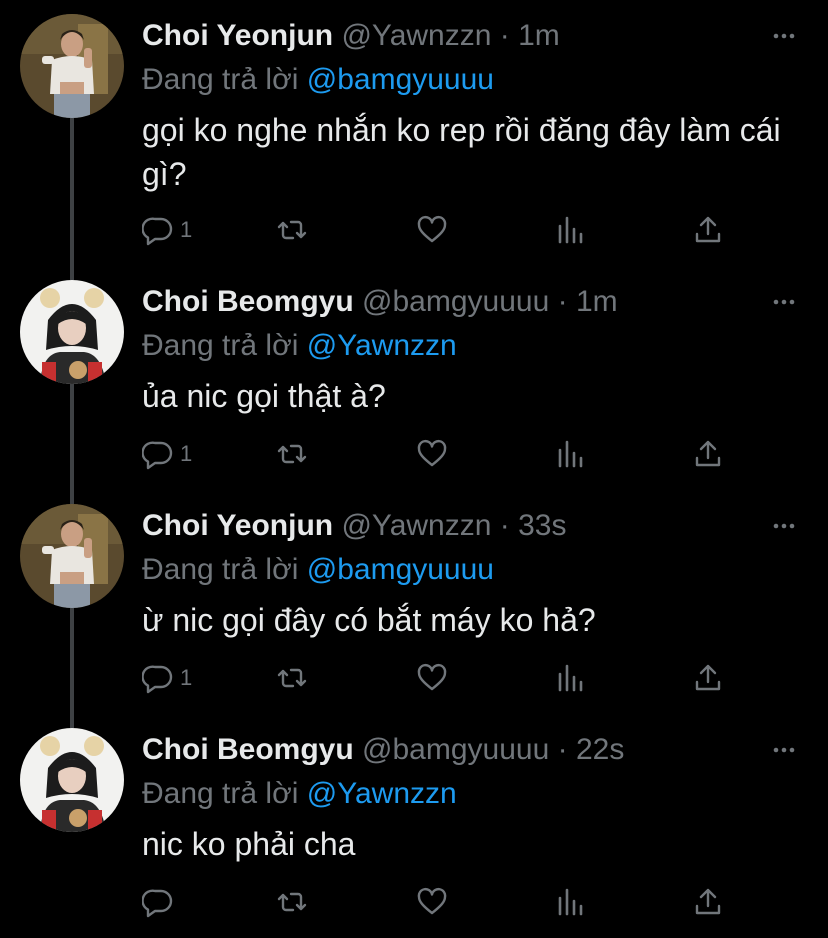  I want to click on tweet-header: Choi Beomgyu @bamgyuuuu · 1m, so click(440, 302).